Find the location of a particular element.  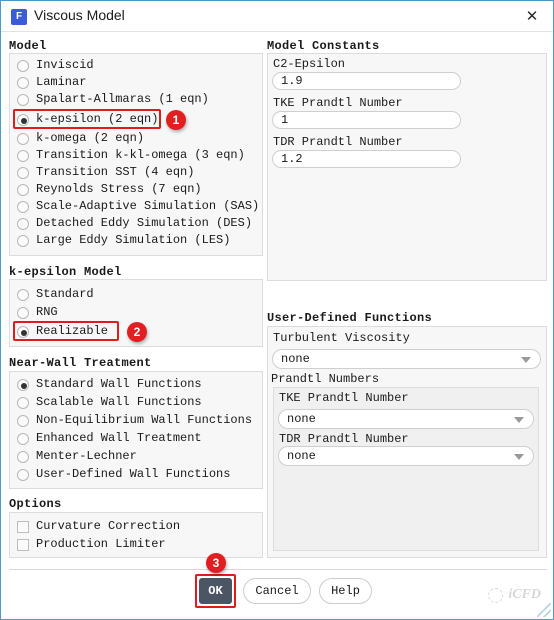

radio-large-eddy-simulation: Large Eddy Simulation (LES) is located at coordinates (123, 240).